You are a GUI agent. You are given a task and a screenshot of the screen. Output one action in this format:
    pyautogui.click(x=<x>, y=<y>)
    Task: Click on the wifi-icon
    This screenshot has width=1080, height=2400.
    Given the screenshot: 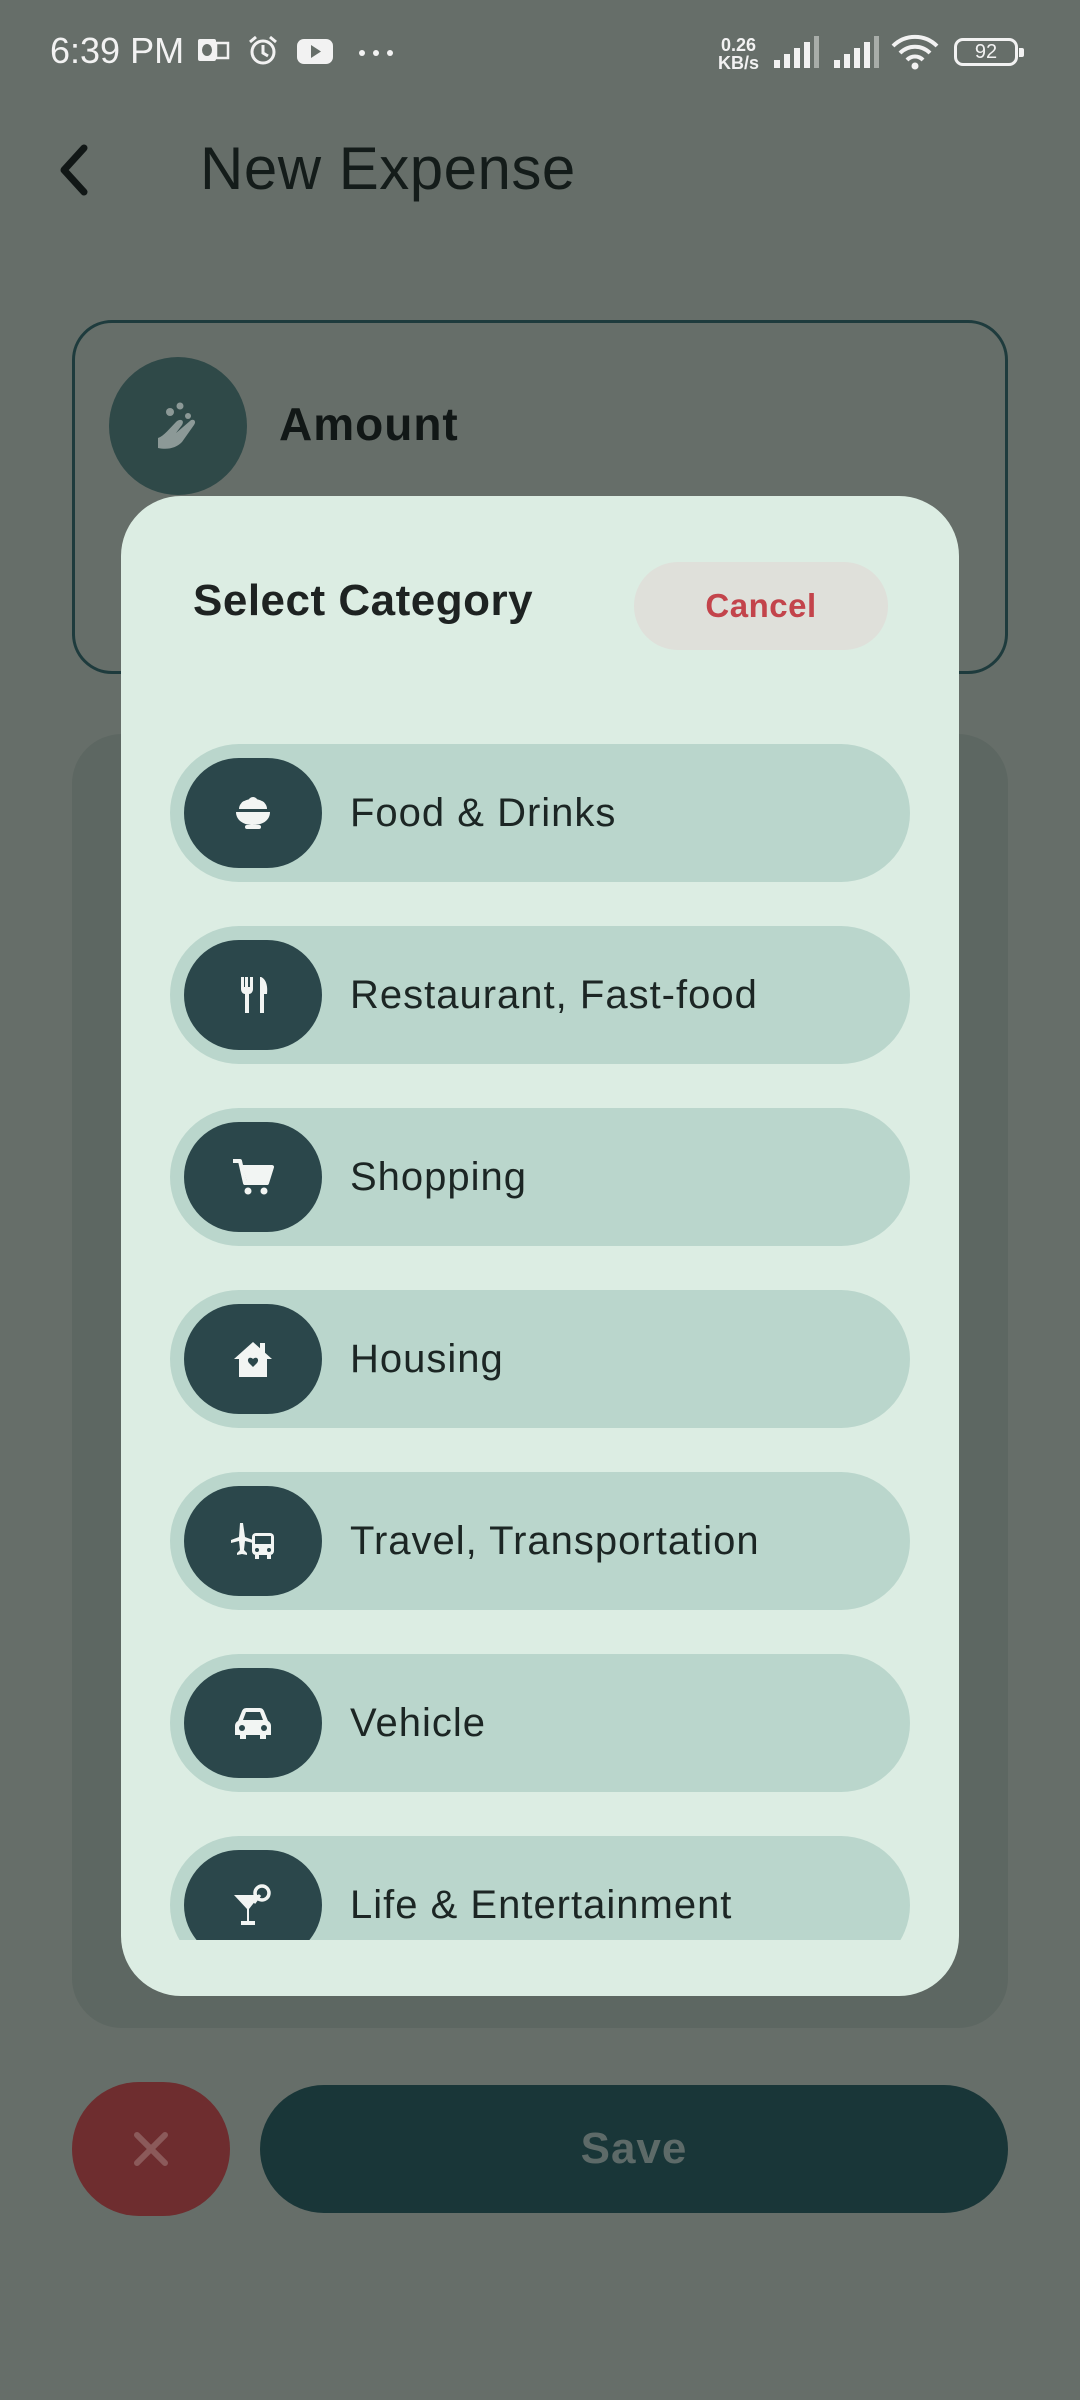 What is the action you would take?
    pyautogui.click(x=915, y=54)
    